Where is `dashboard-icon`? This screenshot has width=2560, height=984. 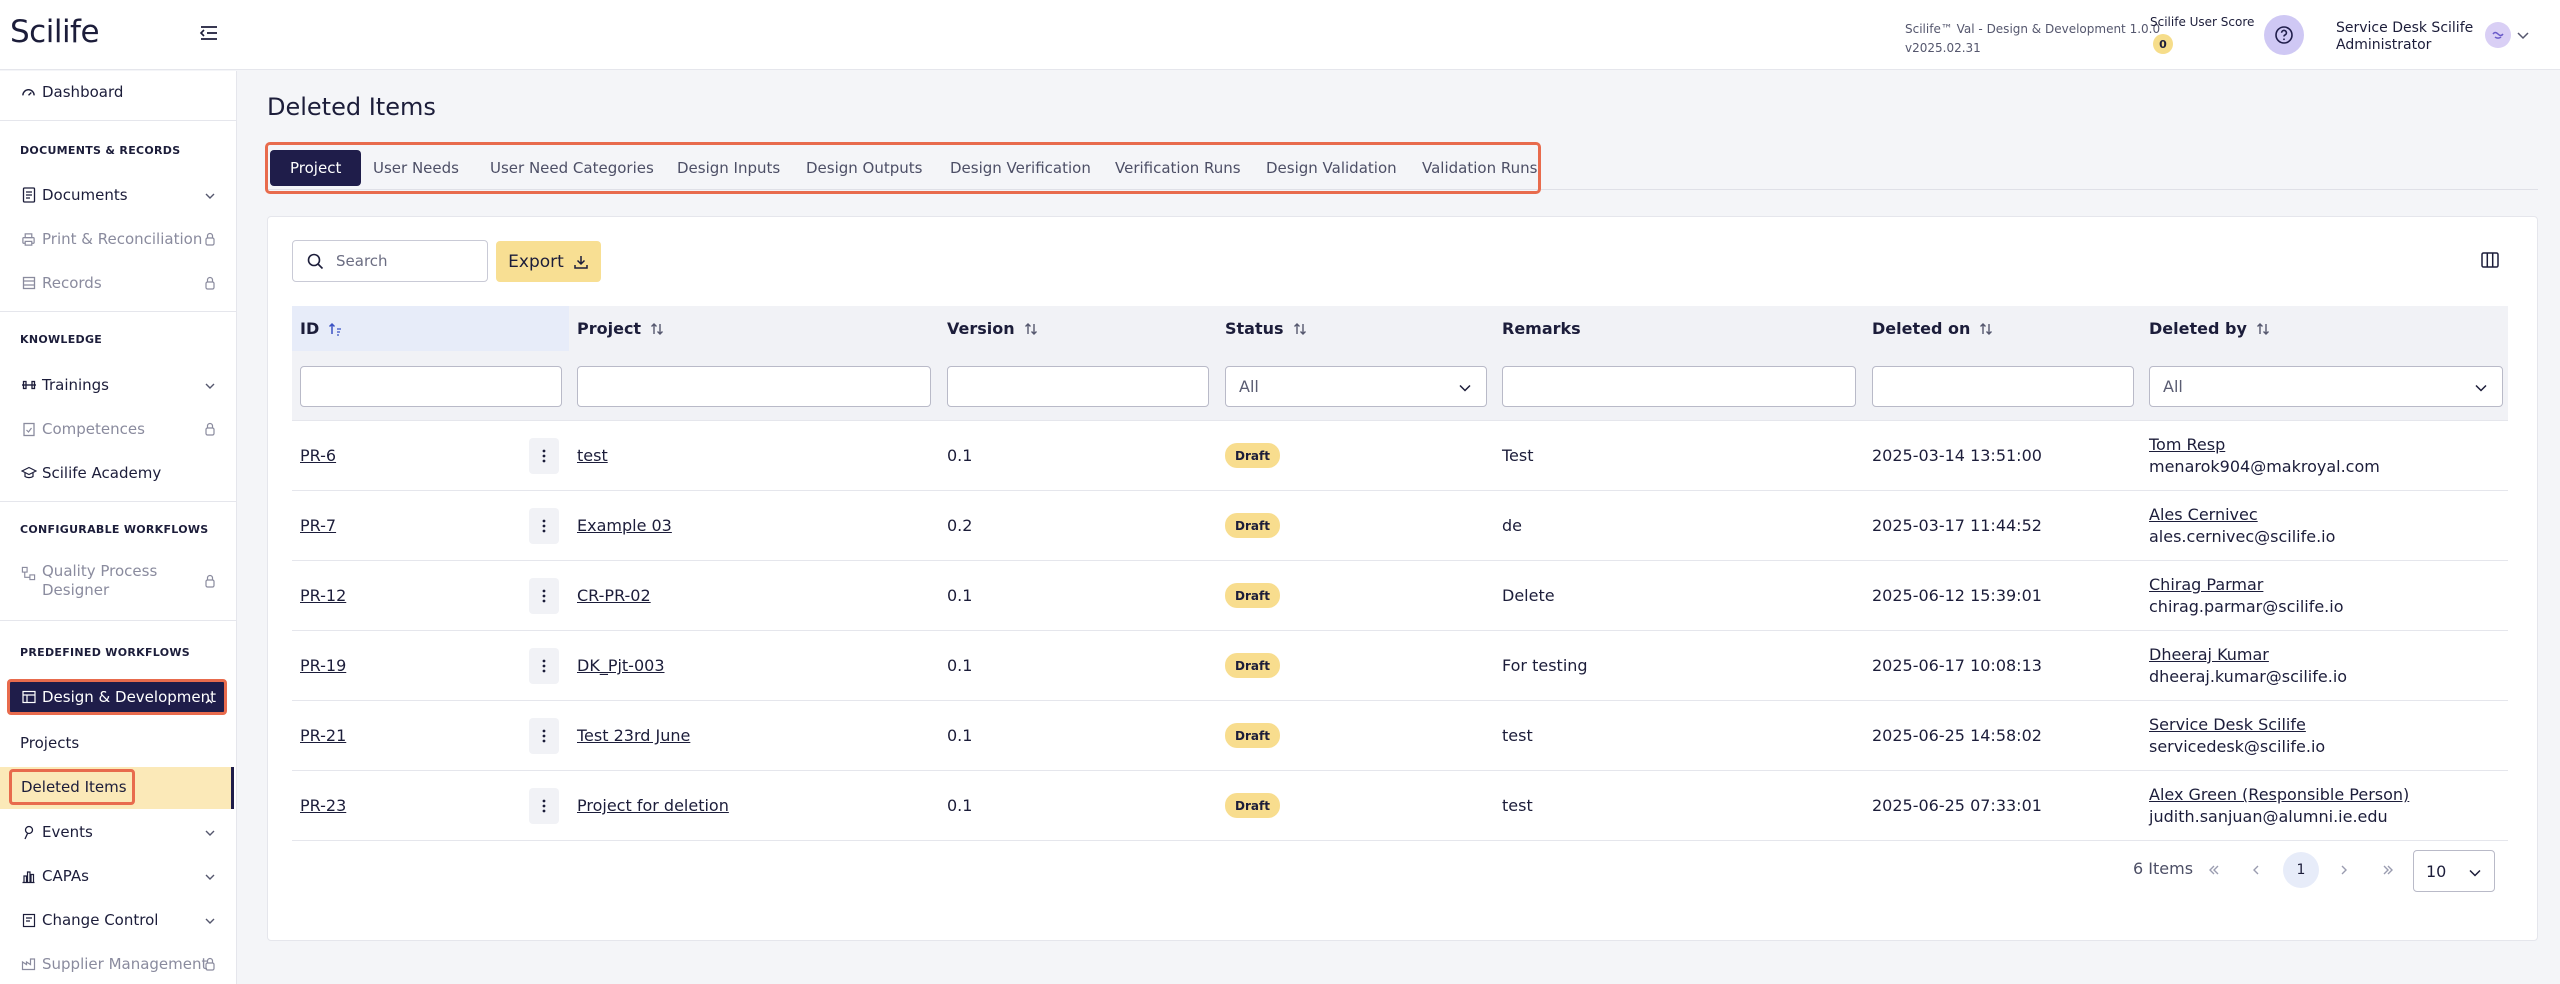
dashboard-icon is located at coordinates (28, 92).